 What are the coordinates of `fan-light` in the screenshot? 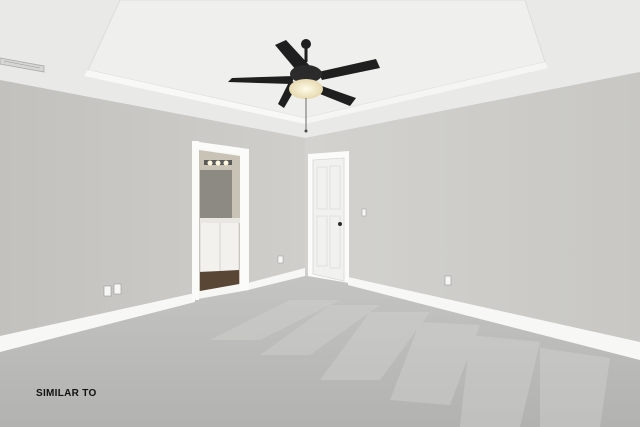 It's located at (306, 89).